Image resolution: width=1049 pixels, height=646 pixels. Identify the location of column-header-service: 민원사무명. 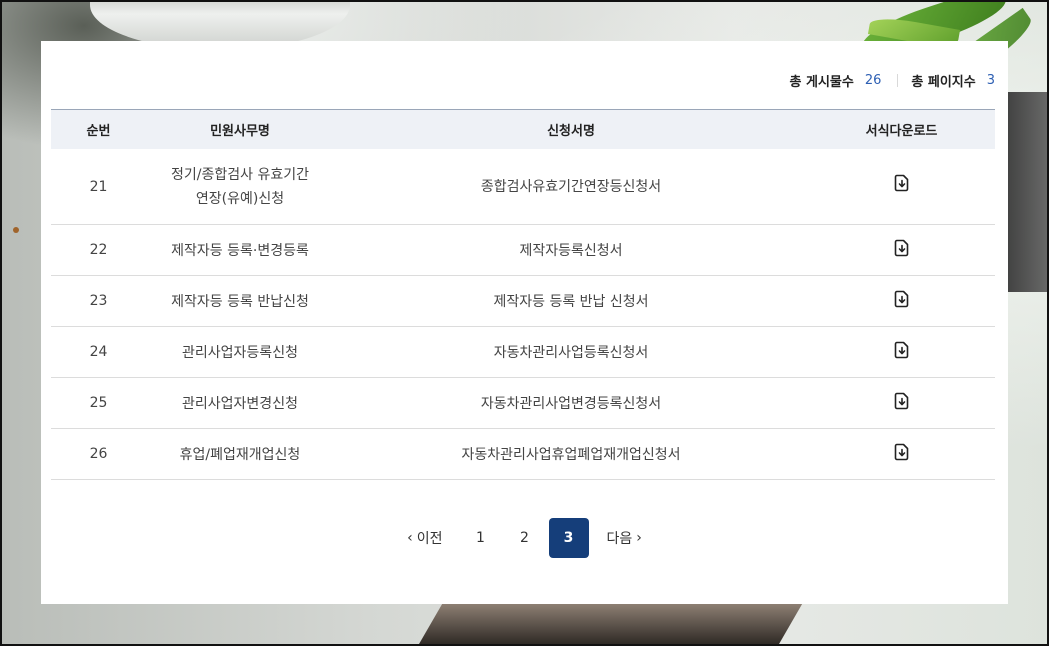
(240, 131).